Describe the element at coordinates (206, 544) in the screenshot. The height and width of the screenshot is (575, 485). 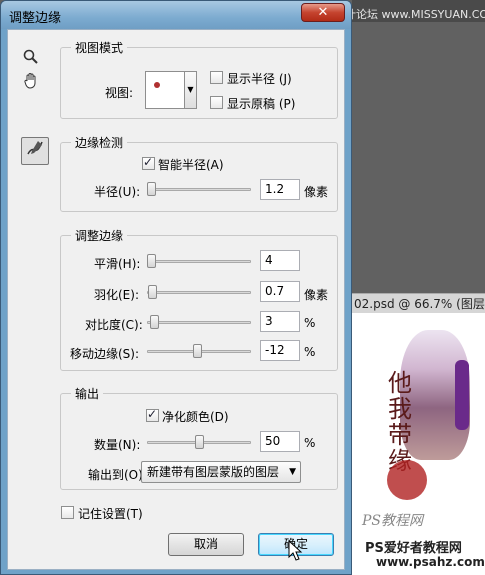
I see `cancel-button: 取消` at that location.